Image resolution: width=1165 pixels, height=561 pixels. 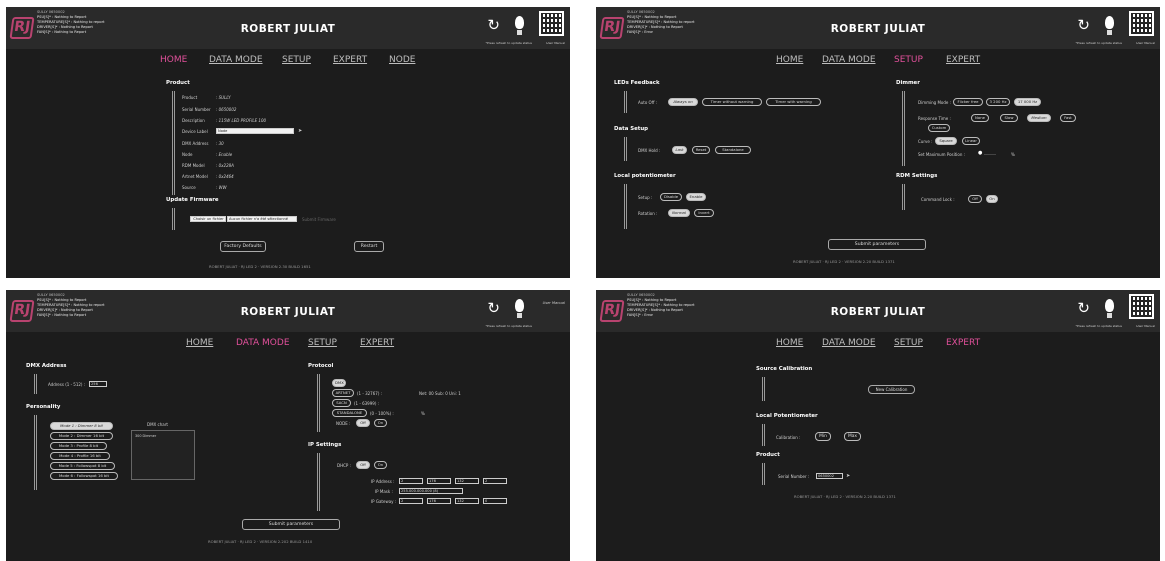 What do you see at coordinates (80, 456) in the screenshot?
I see `mode-4-button: Mode 4 : Profile 16 bit` at bounding box center [80, 456].